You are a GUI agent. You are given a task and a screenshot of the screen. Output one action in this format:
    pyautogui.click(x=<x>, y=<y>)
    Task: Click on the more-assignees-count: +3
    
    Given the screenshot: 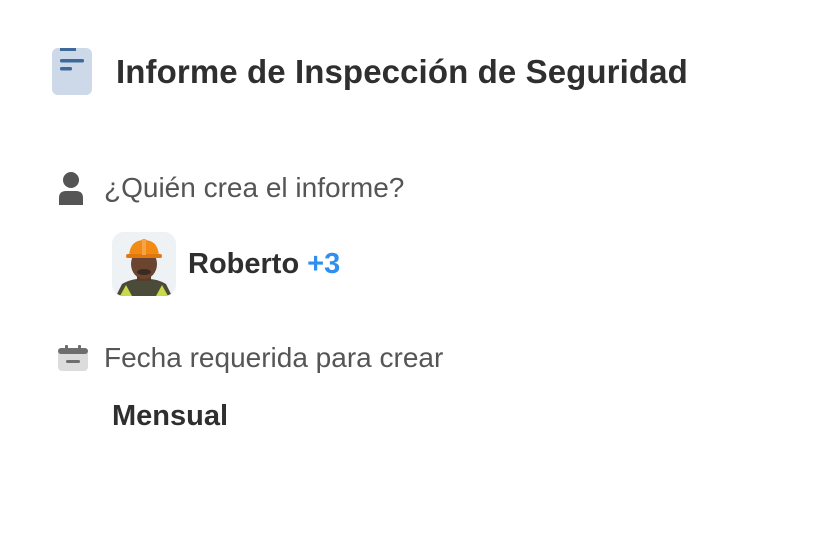 What is the action you would take?
    pyautogui.click(x=323, y=264)
    